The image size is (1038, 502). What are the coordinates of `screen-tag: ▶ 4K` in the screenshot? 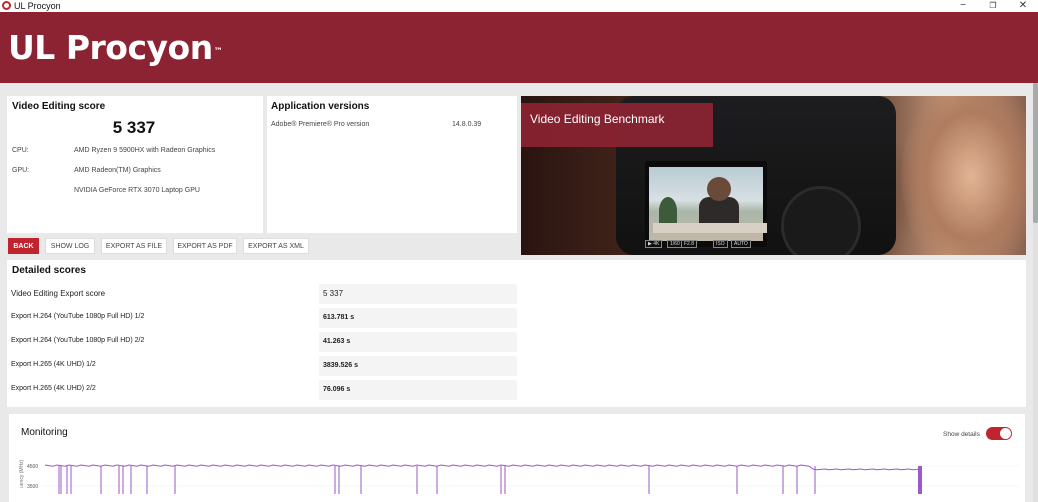 It's located at (654, 244).